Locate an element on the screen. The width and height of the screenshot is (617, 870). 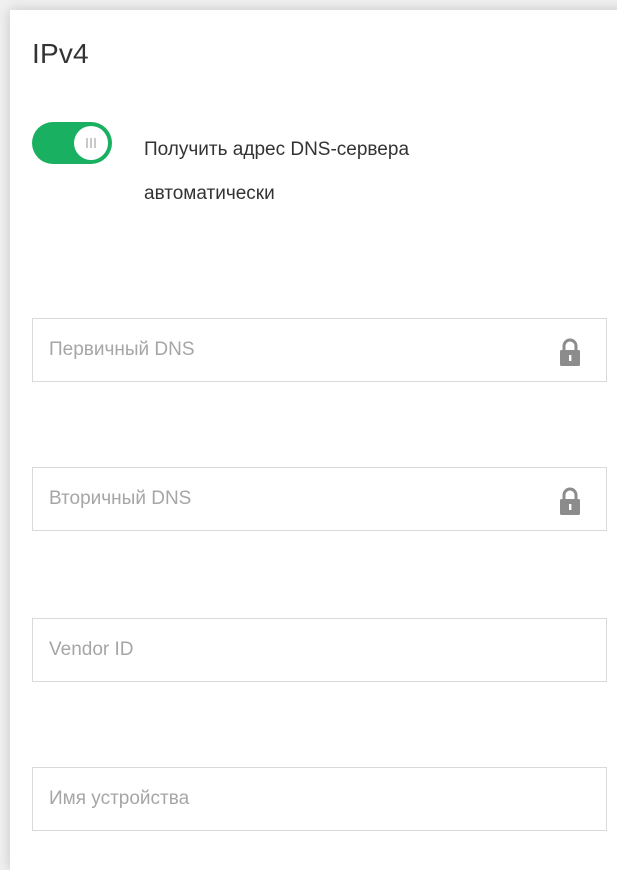
primary-dns-field is located at coordinates (319, 350).